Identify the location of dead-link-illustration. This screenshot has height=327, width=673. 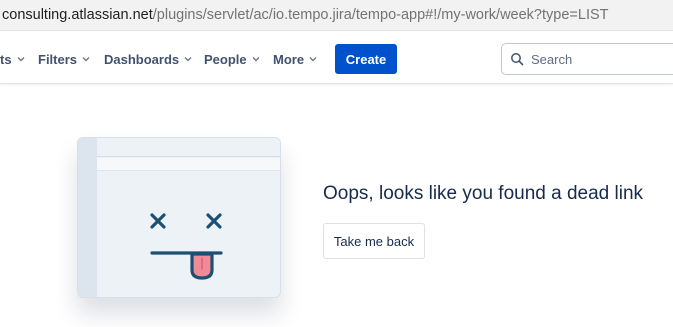
(179, 217).